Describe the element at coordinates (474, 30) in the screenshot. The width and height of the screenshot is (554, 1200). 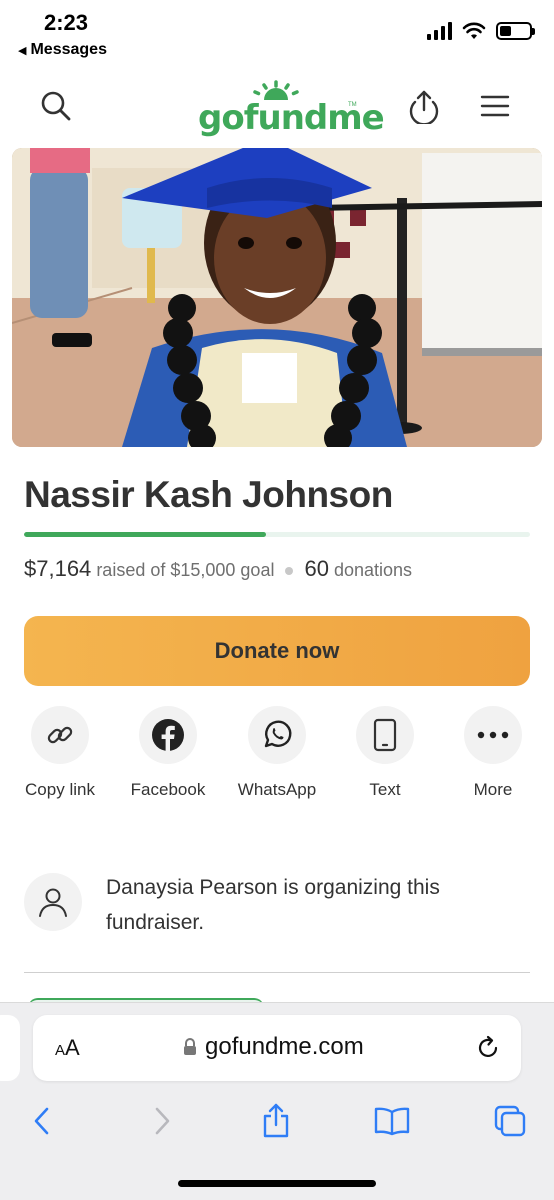
I see `wifi-icon` at that location.